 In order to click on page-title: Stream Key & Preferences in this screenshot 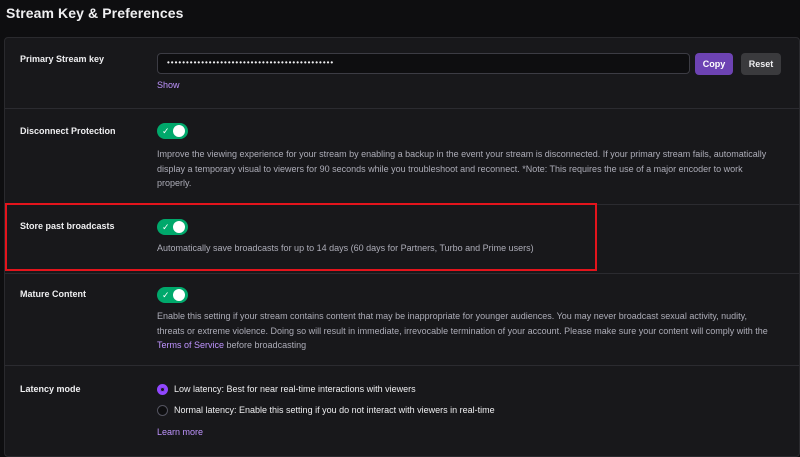, I will do `click(95, 13)`.